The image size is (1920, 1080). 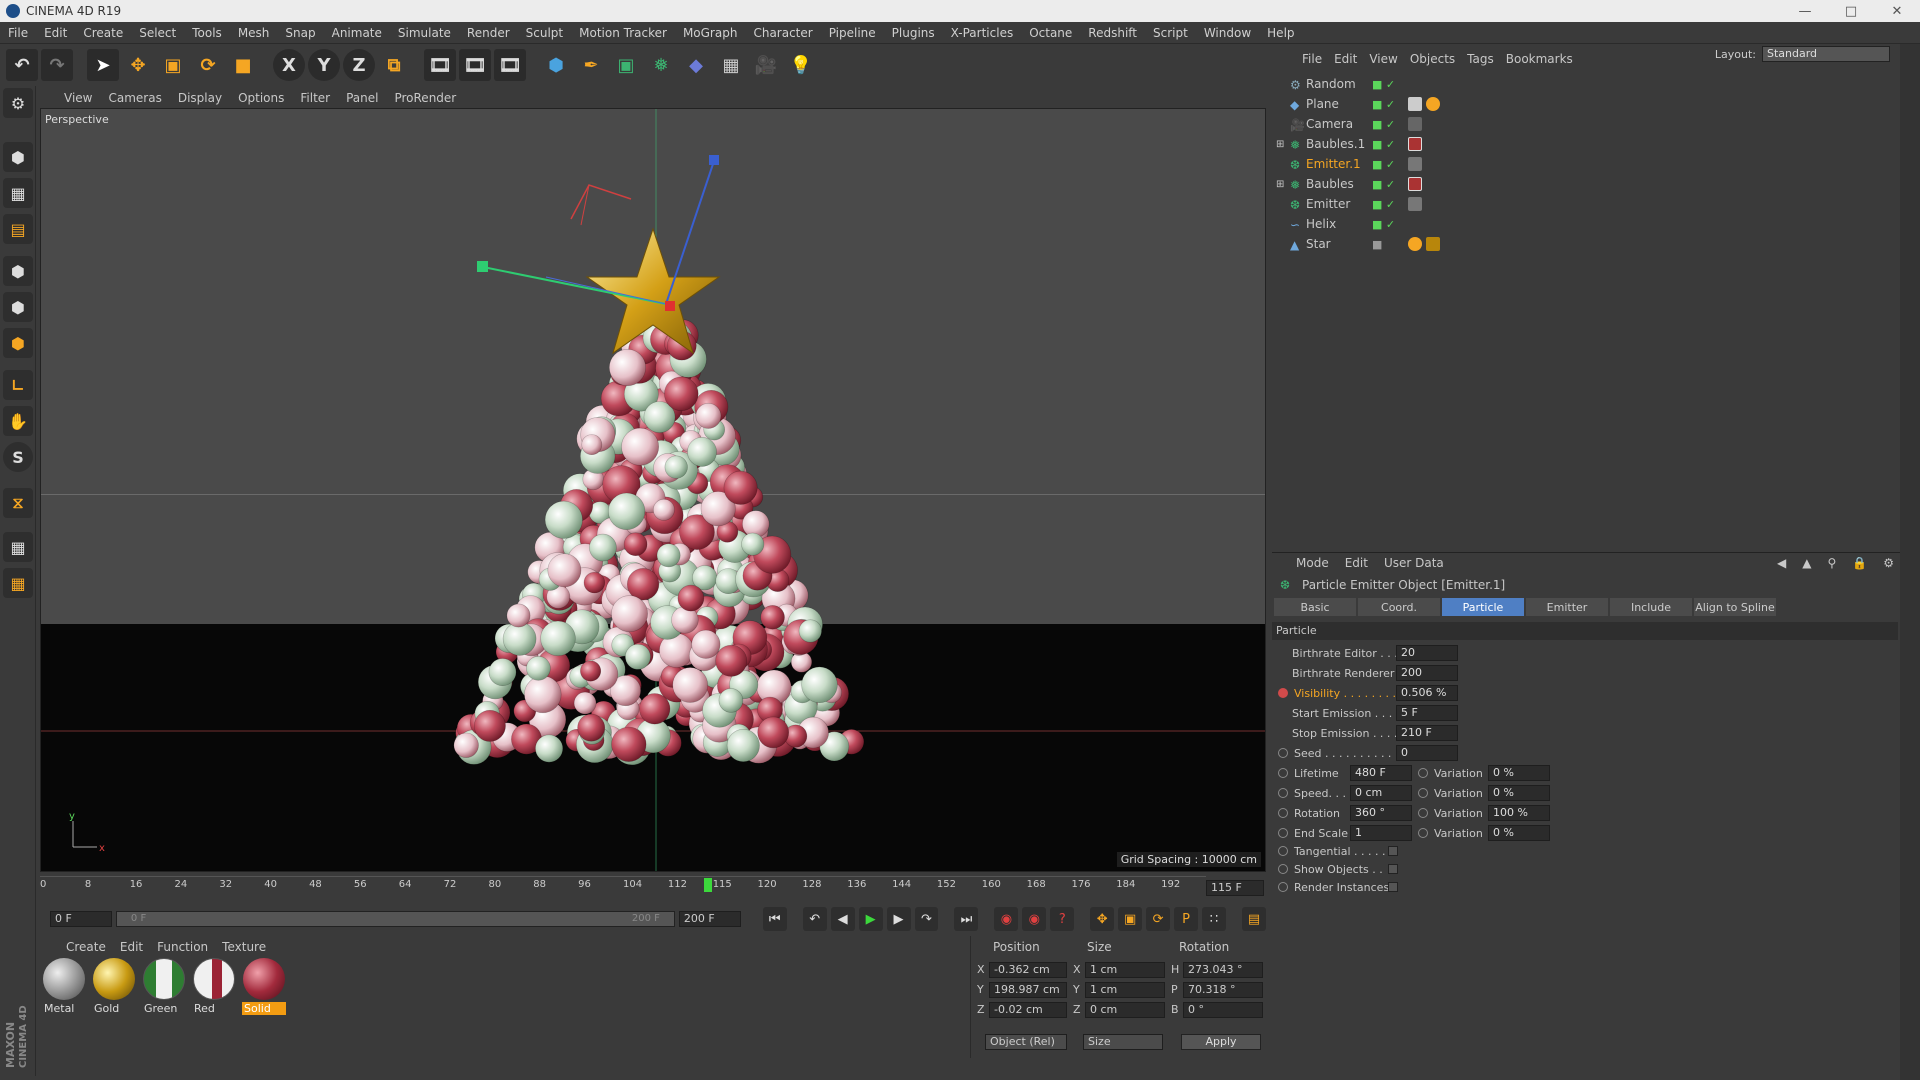 I want to click on rotation-h-field: 273.043 °, so click(x=1223, y=970).